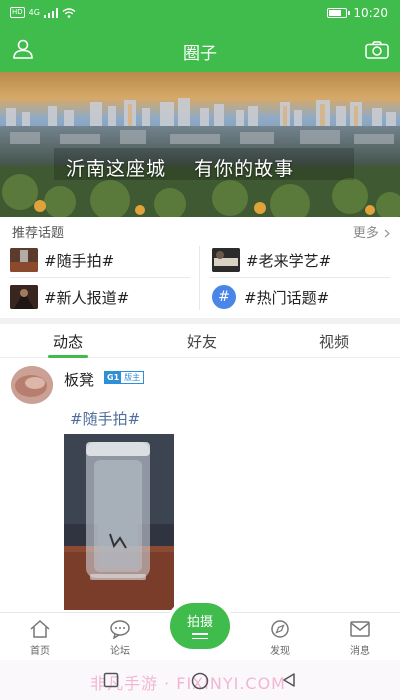 This screenshot has height=700, width=400. What do you see at coordinates (387, 233) in the screenshot?
I see `chevron-right-icon` at bounding box center [387, 233].